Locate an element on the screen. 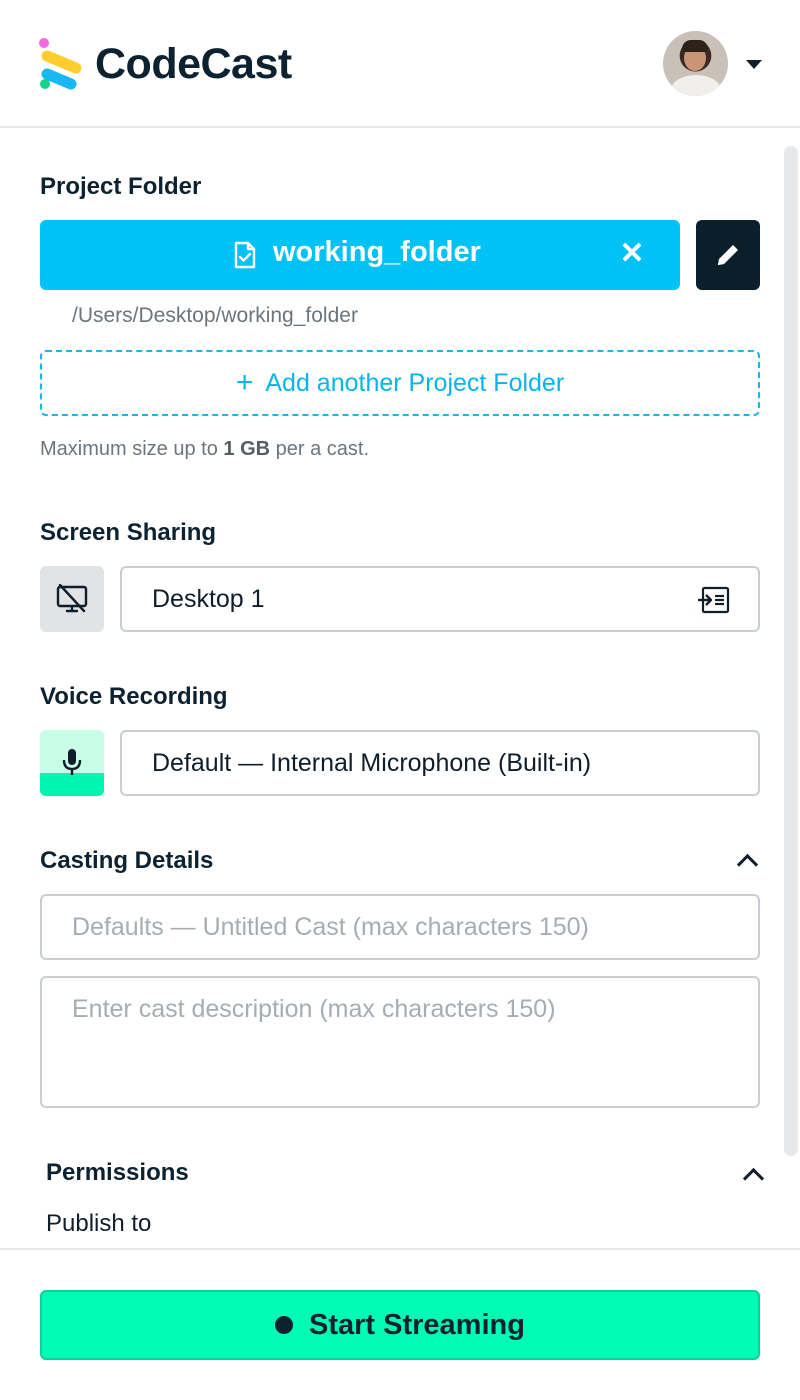 The width and height of the screenshot is (800, 1400). microphone-toggle-button is located at coordinates (72, 763).